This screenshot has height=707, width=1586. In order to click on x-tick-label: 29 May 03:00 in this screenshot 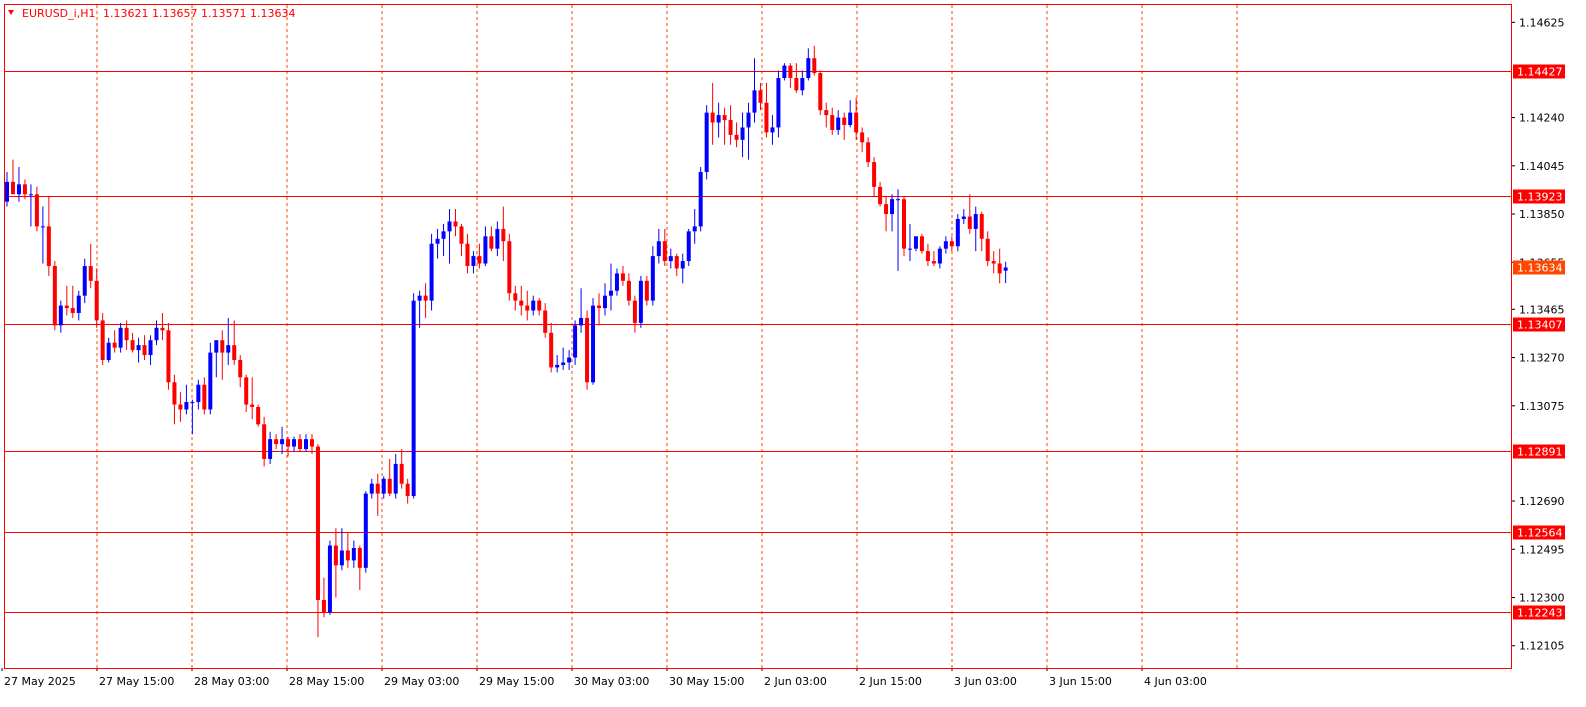, I will do `click(421, 681)`.